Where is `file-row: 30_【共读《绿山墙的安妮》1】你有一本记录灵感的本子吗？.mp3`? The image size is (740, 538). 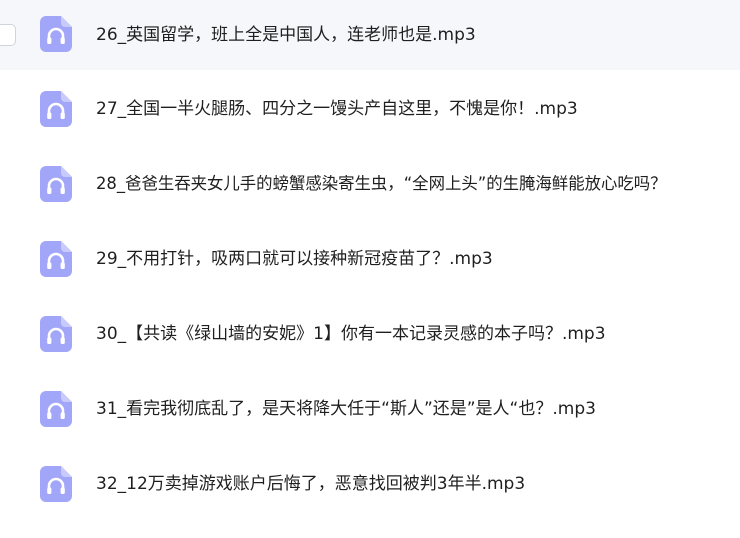 file-row: 30_【共读《绿山墙的安妮》1】你有一本记录灵感的本子吗？.mp3 is located at coordinates (370, 334).